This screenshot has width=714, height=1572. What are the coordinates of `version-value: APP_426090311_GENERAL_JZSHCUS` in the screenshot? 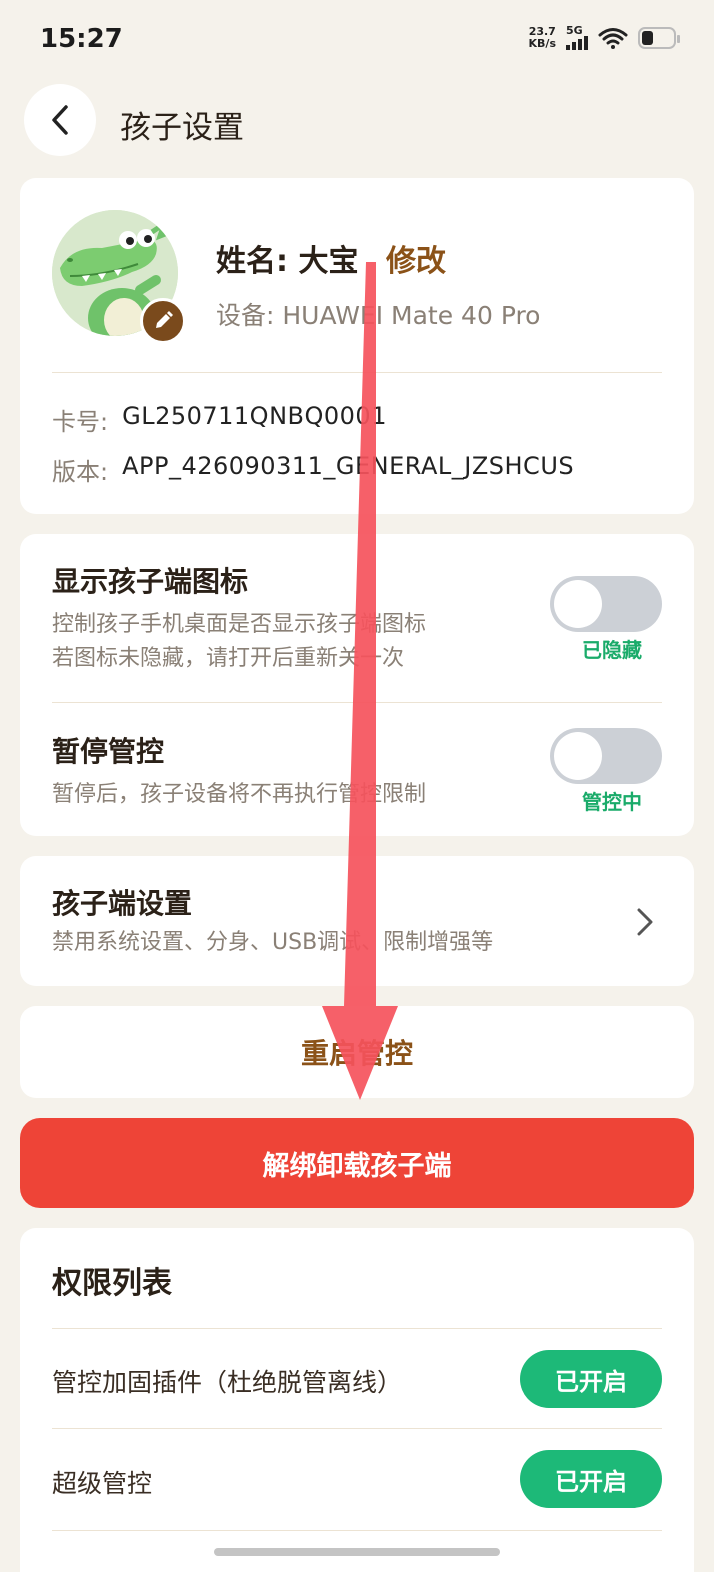 It's located at (348, 466).